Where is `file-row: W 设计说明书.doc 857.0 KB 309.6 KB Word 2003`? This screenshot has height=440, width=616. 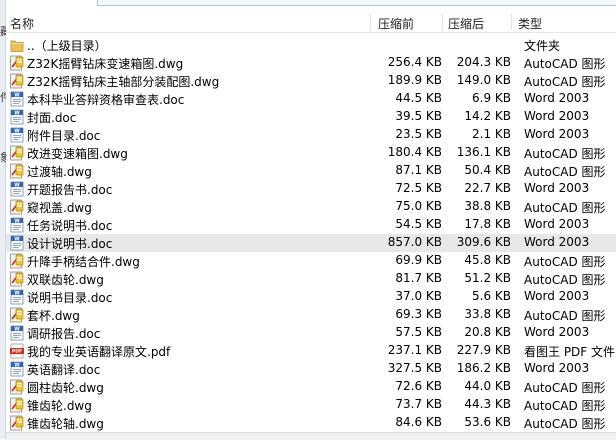
file-row: W 设计说明书.doc 857.0 KB 309.6 KB Word 2003 is located at coordinates (311, 243).